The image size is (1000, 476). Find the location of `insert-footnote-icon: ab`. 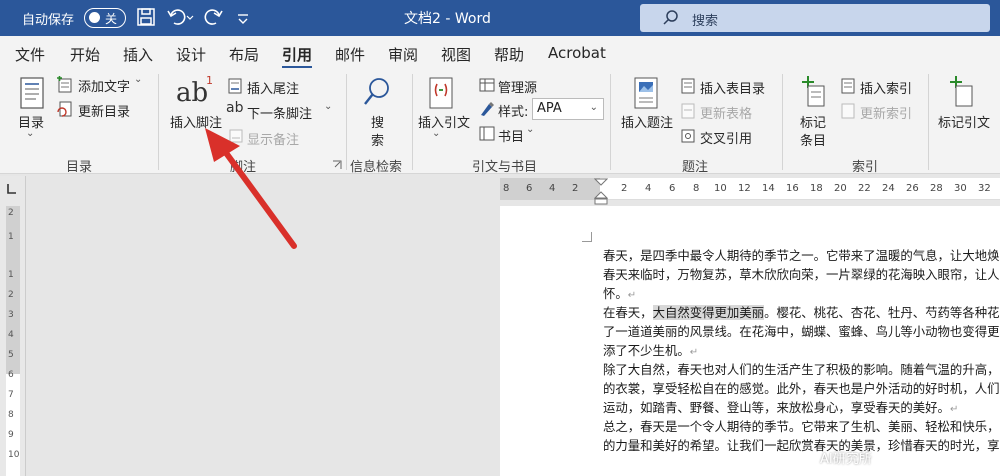

insert-footnote-icon: ab is located at coordinates (192, 93).